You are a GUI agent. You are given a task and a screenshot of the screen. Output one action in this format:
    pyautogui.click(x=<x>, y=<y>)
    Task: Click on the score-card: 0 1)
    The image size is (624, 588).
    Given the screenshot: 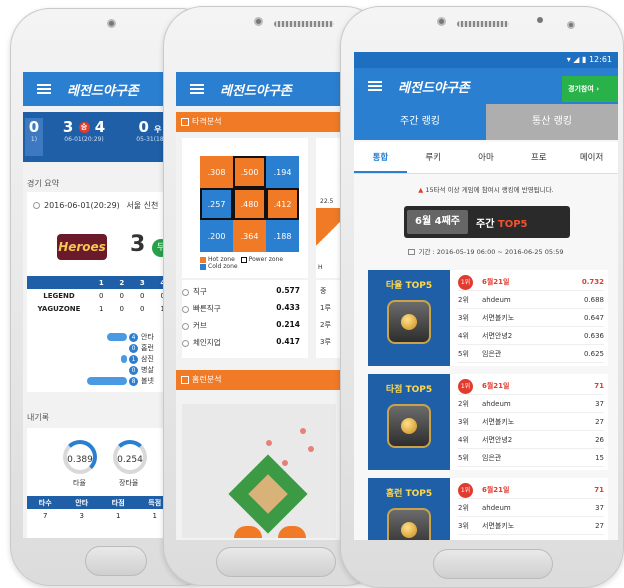 What is the action you would take?
    pyautogui.click(x=34, y=137)
    